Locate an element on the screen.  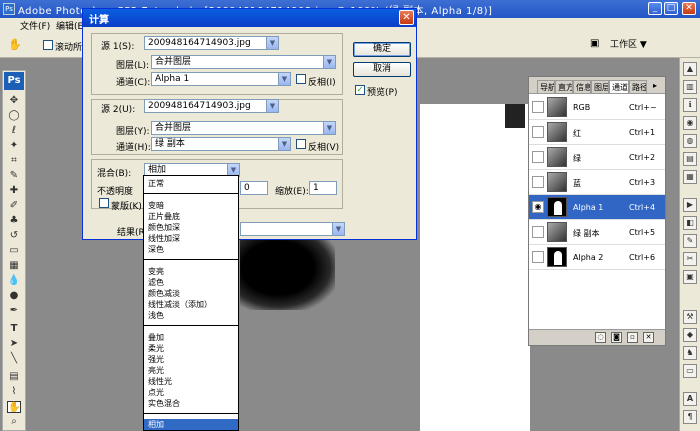
blend-option: 线性减淡（添加） is located at coordinates (180, 304).